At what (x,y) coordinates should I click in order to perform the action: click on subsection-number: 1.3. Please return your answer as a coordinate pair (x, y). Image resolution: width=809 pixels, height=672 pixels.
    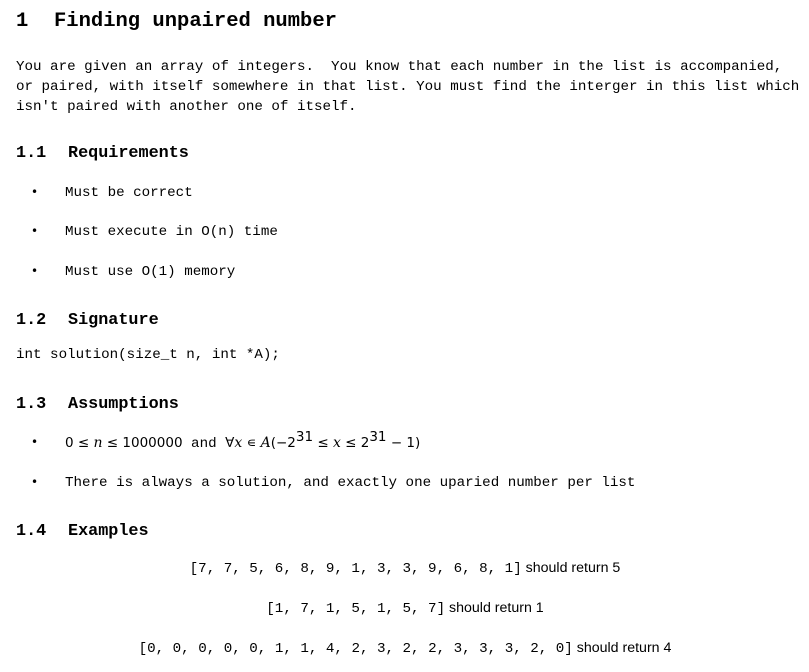
    Looking at the image, I should click on (31, 404).